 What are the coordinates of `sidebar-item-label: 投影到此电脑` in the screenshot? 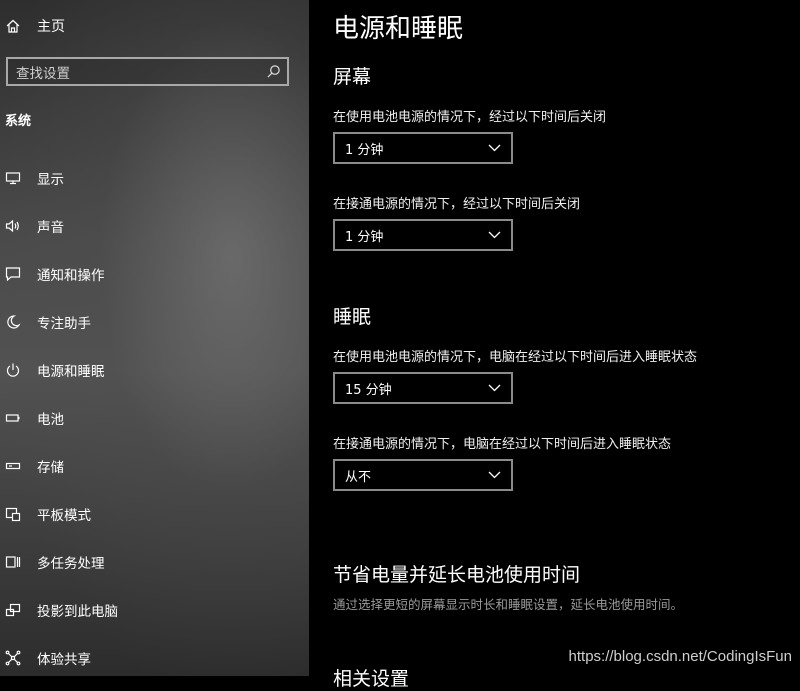 It's located at (77, 612).